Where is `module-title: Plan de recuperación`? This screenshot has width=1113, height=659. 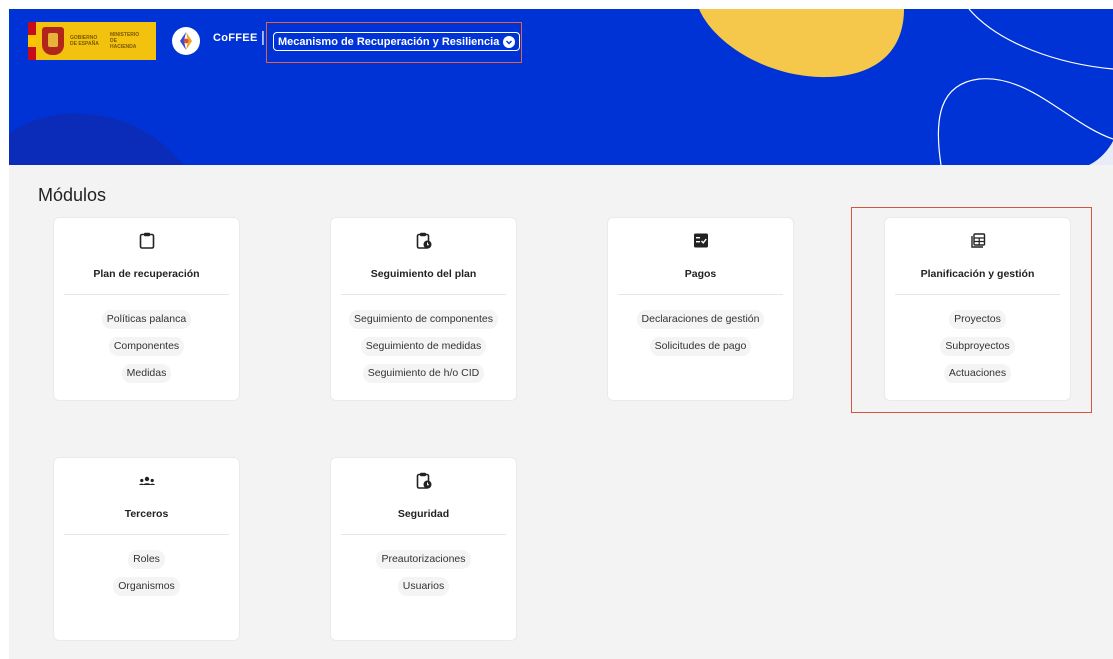 module-title: Plan de recuperación is located at coordinates (146, 274).